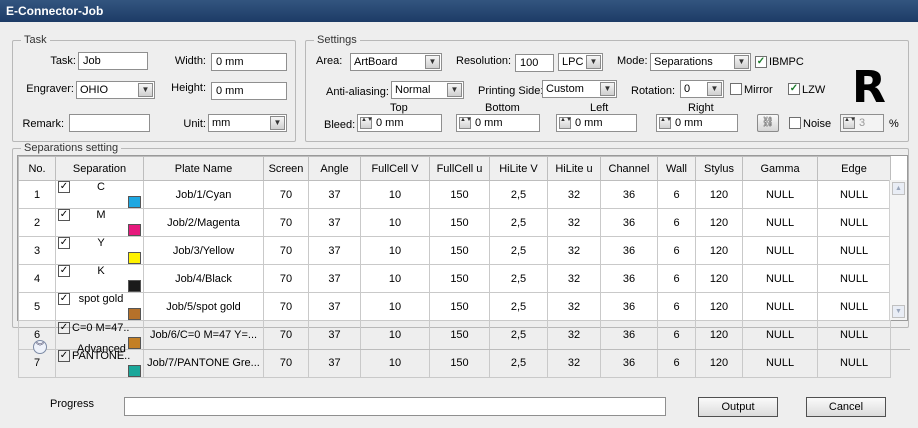  Describe the element at coordinates (459, 168) in the screenshot. I see `column-header-fullcell-u: FullCell u` at that location.